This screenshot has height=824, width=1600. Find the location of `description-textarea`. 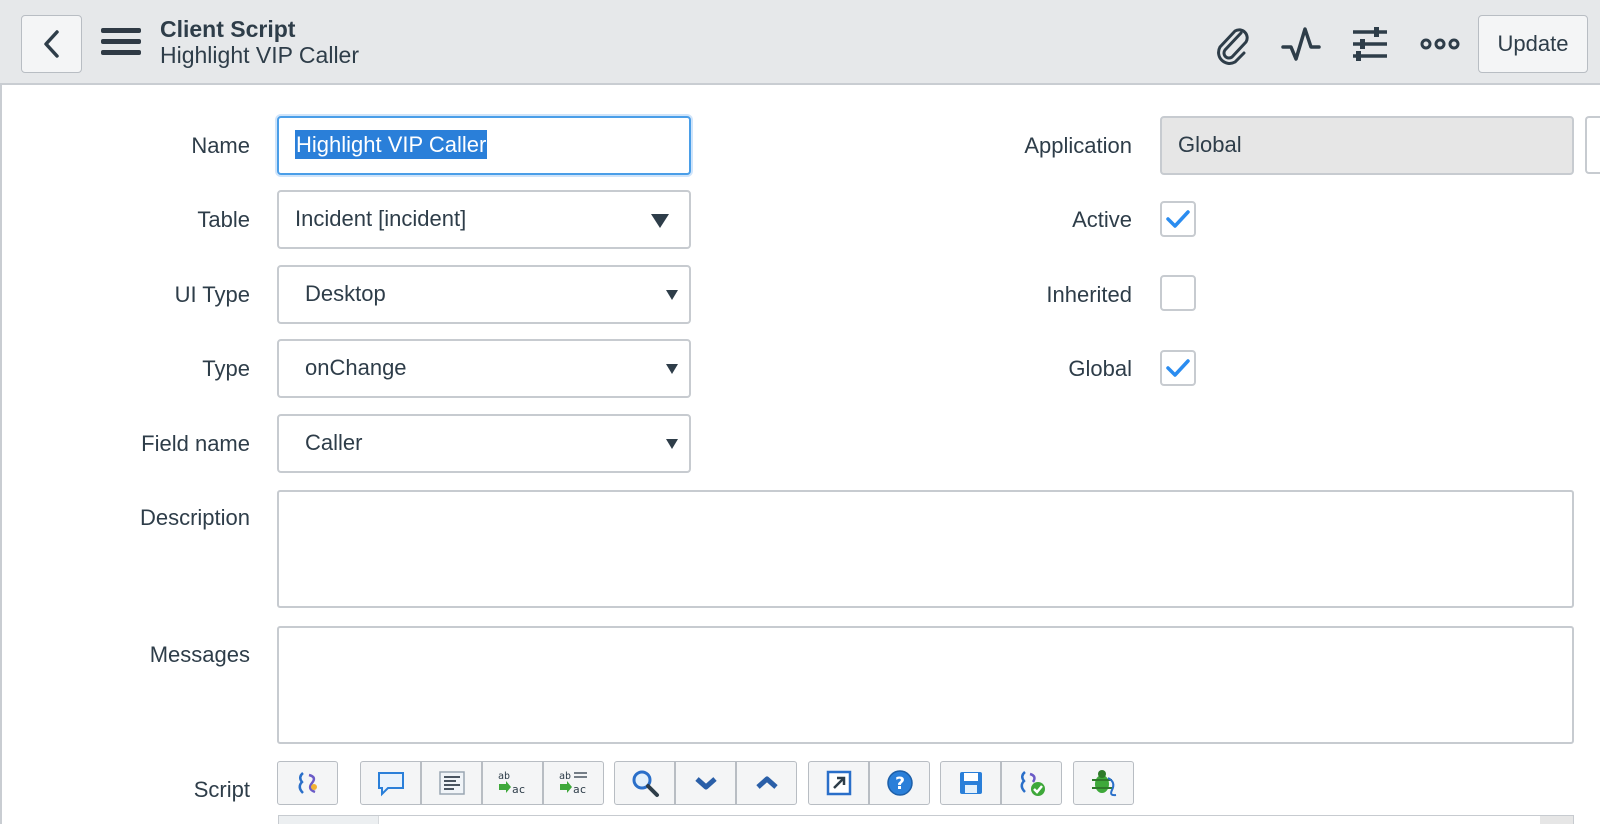

description-textarea is located at coordinates (925, 549).